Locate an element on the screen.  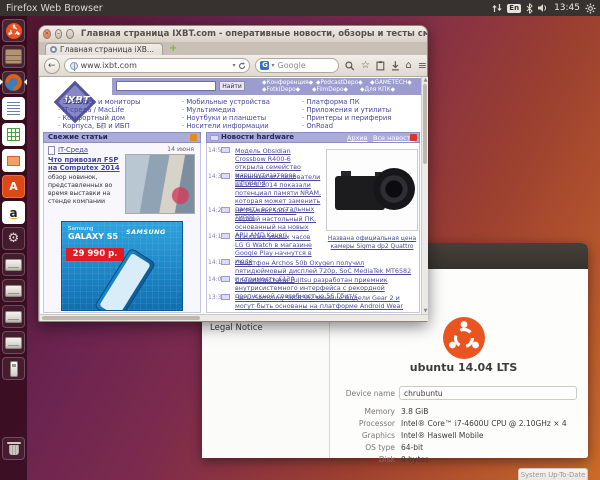
rss-icon is located at coordinates (193, 137).